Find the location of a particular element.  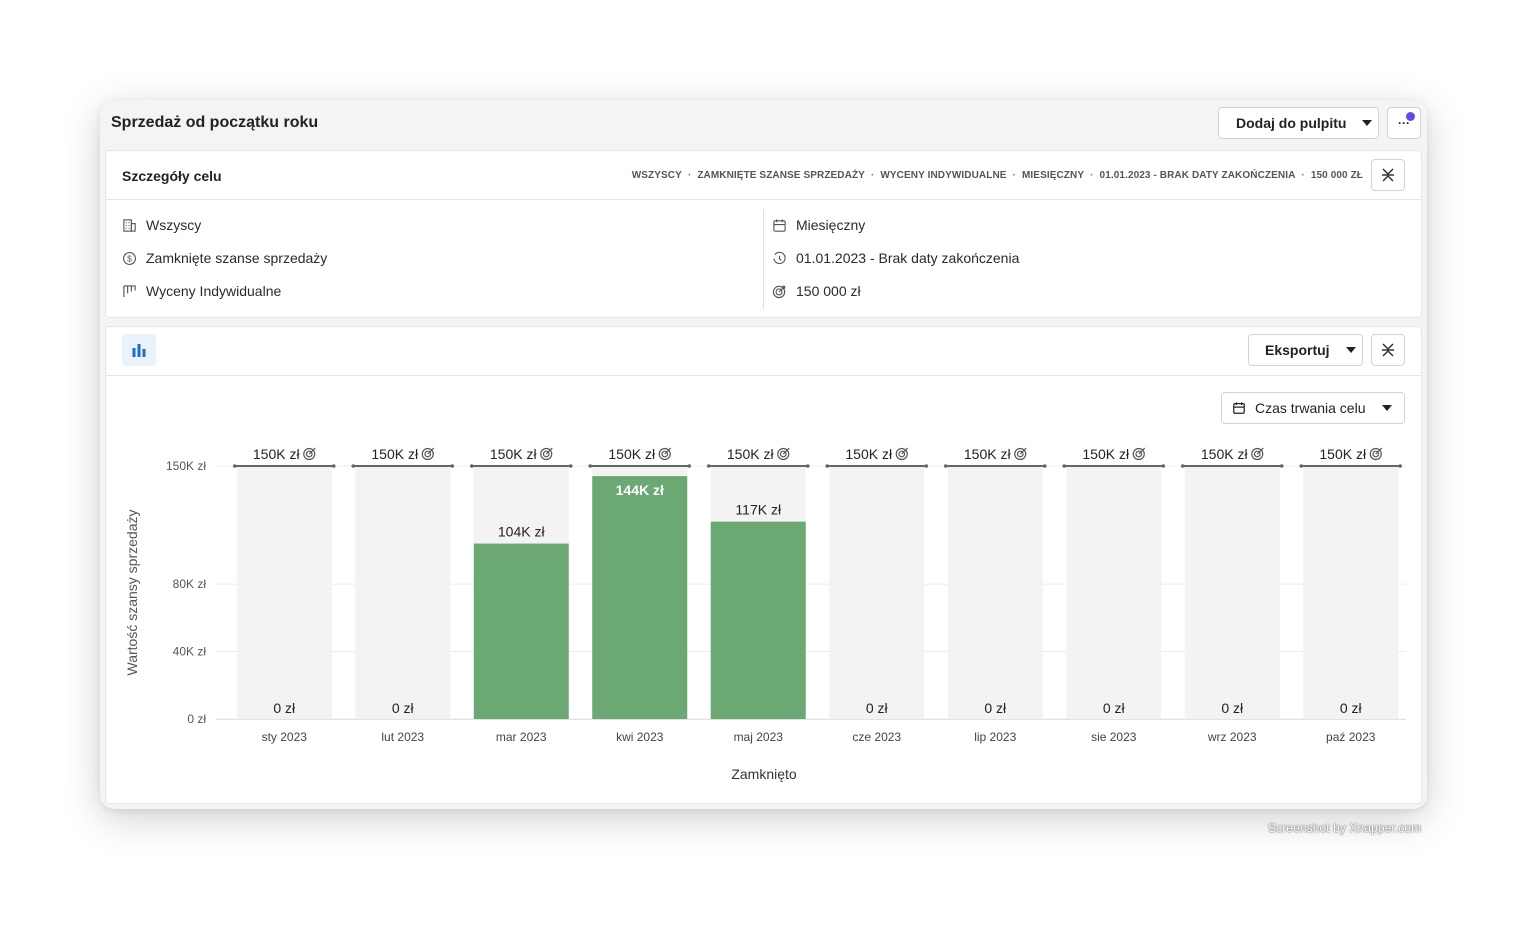

pipeline-icon is located at coordinates (129, 290).